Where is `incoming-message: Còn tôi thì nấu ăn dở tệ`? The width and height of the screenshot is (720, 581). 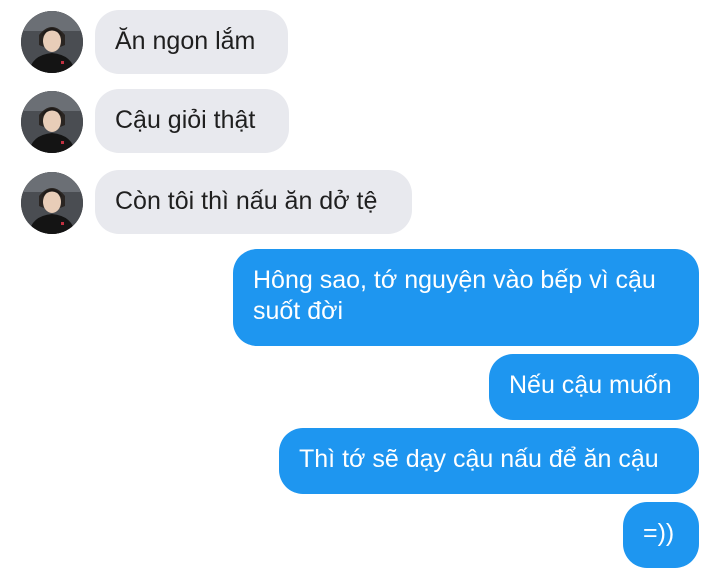 incoming-message: Còn tôi thì nấu ăn dở tệ is located at coordinates (253, 202).